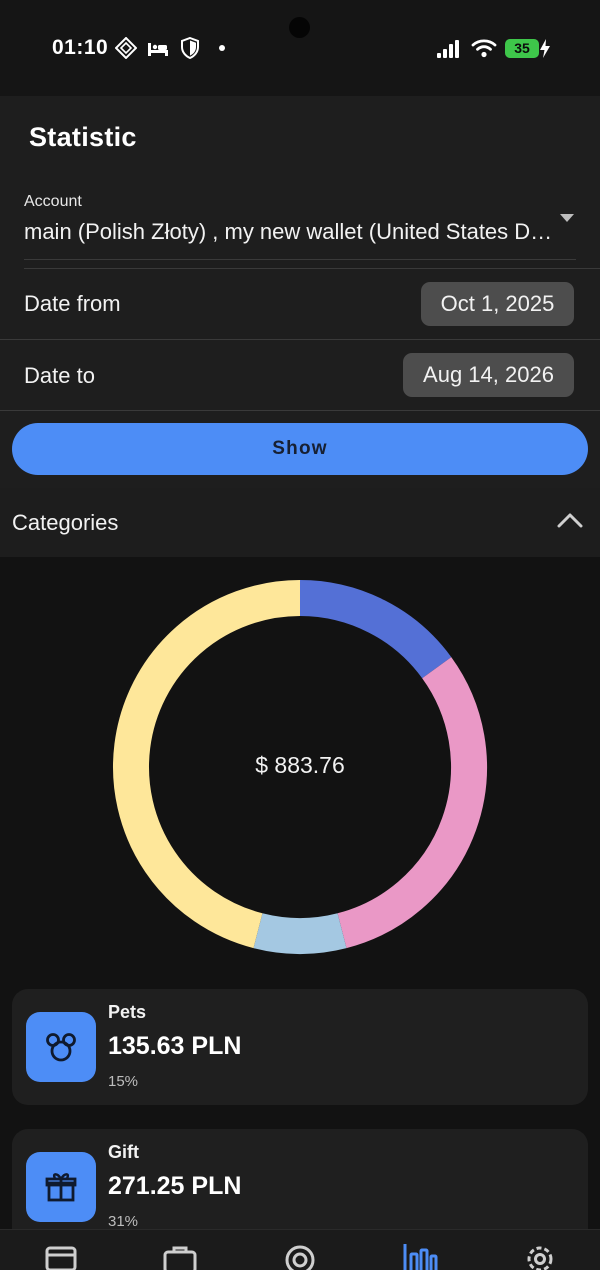 The width and height of the screenshot is (600, 1270). Describe the element at coordinates (300, 765) in the screenshot. I see `donut-total-amount: $ 883.76` at that location.